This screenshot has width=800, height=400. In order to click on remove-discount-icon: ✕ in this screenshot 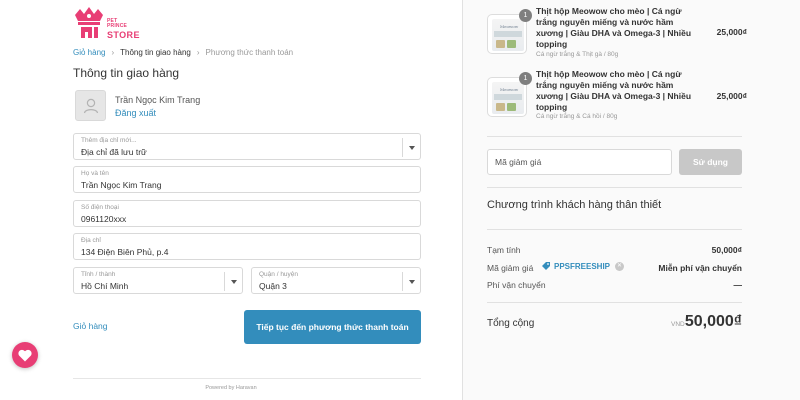, I will do `click(620, 266)`.